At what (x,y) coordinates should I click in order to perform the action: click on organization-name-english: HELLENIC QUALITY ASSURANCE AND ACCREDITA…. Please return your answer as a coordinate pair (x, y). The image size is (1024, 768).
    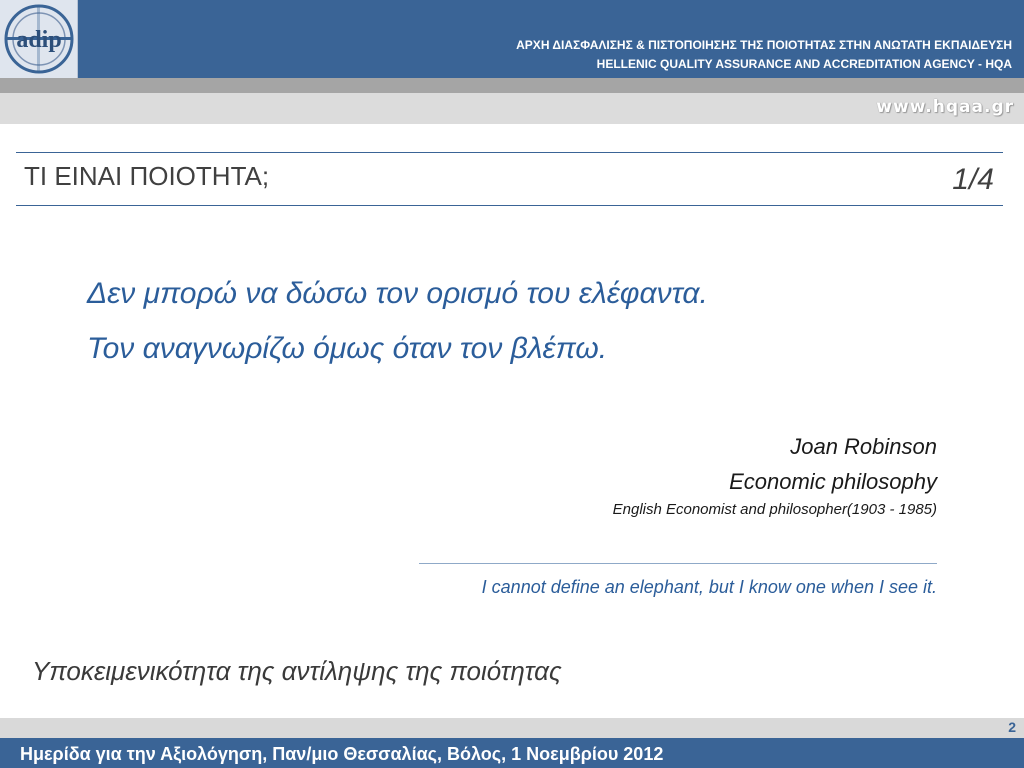
    Looking at the image, I should click on (804, 64).